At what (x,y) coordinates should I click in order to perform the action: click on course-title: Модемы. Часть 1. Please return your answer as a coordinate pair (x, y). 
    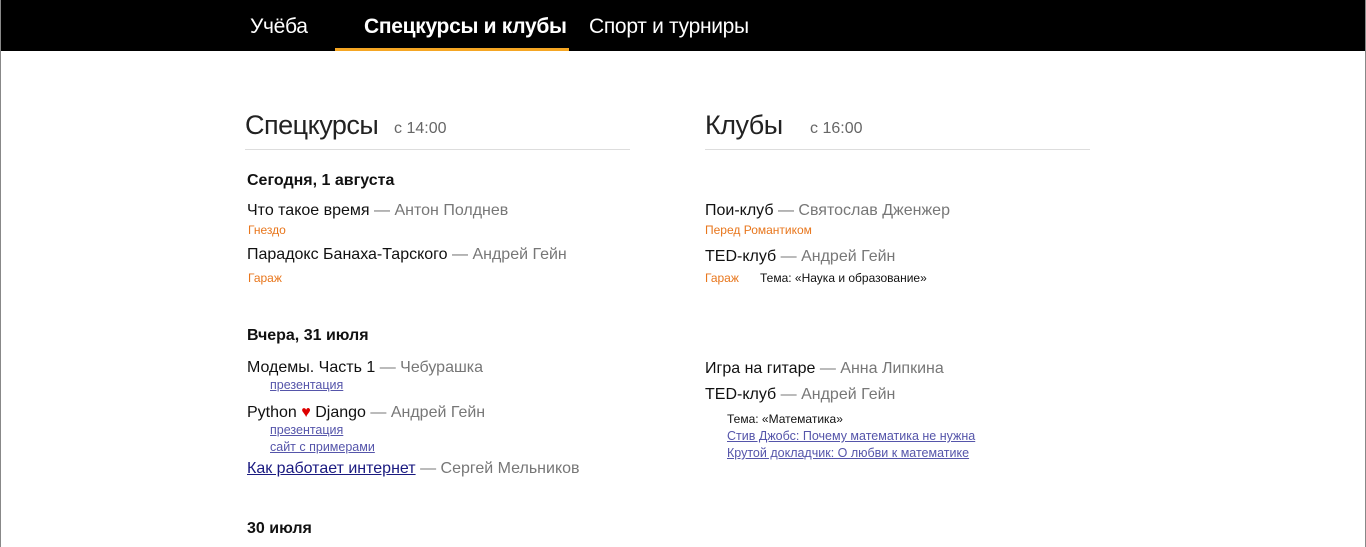
    Looking at the image, I should click on (311, 367).